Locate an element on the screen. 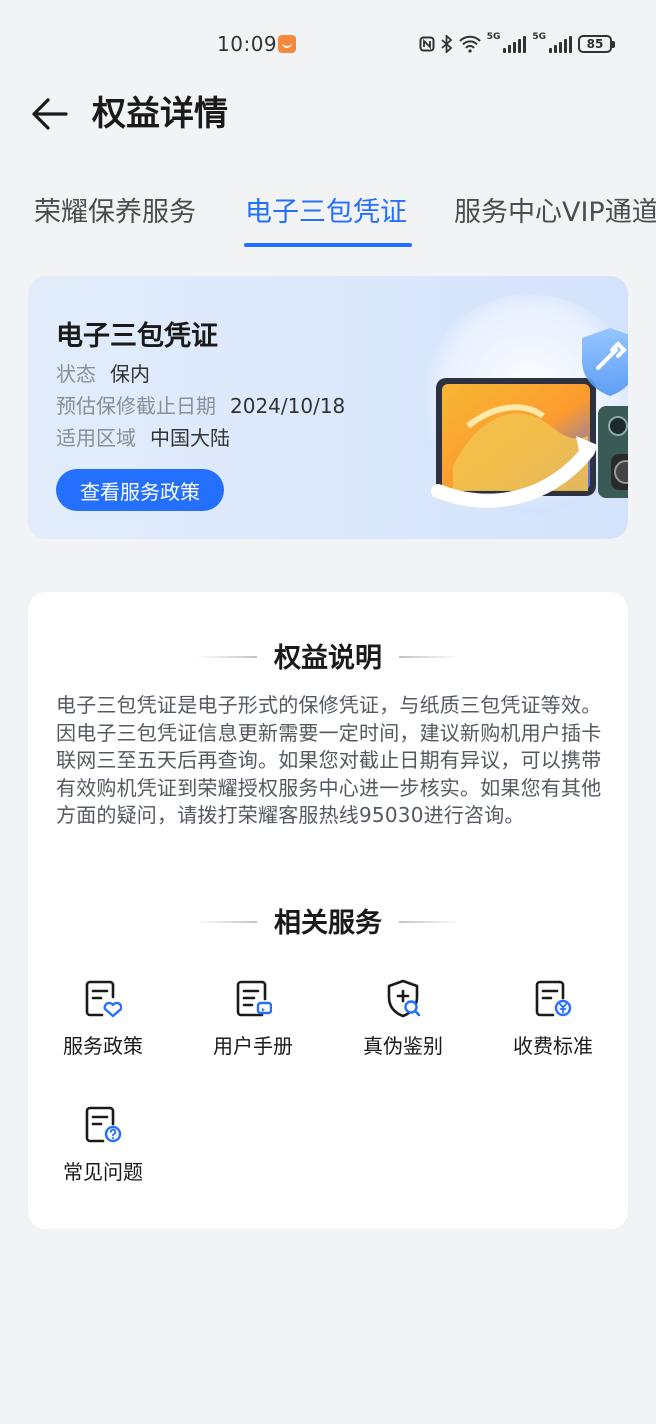 Image resolution: width=656 pixels, height=1424 pixels. tab-vip-channel: 服务中心VIP通道 is located at coordinates (555, 213).